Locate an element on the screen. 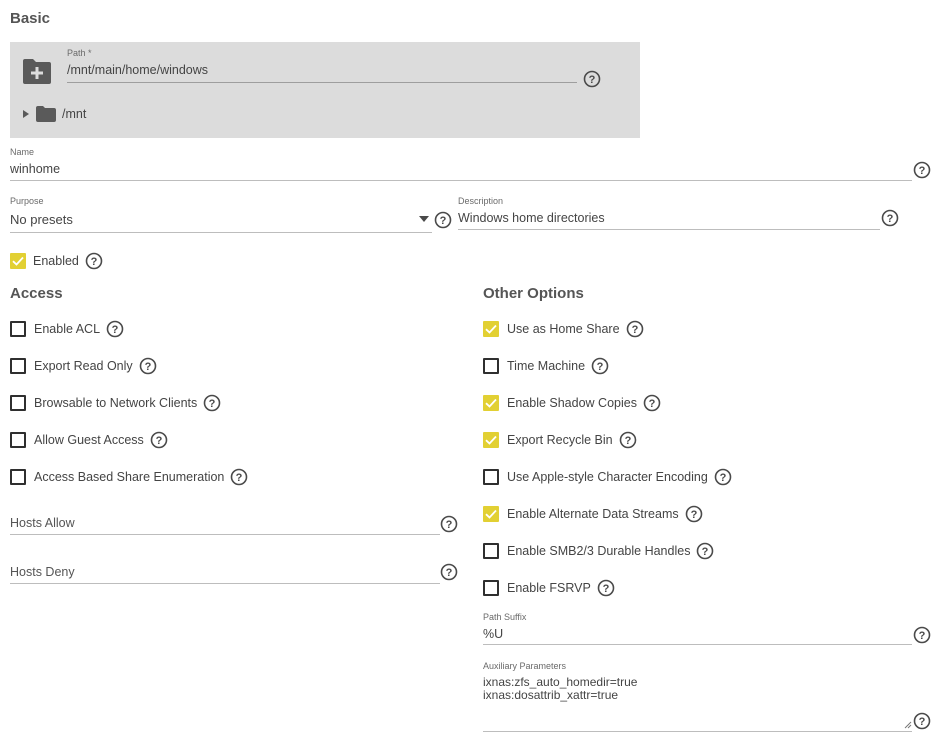  dropdown-arrow-icon is located at coordinates (424, 219).